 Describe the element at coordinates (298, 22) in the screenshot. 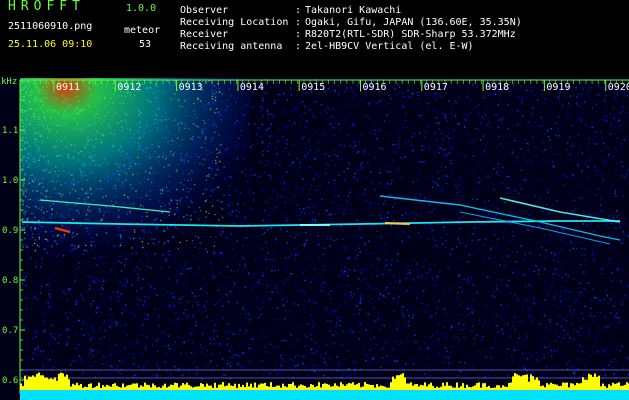

I see `info-colon: :` at that location.